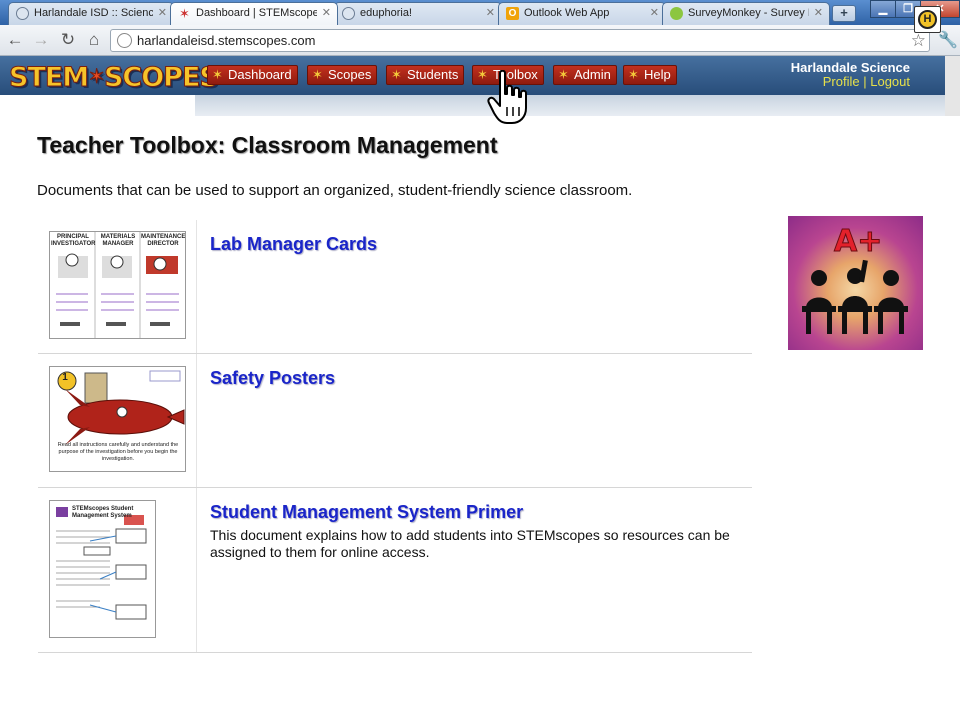 This screenshot has height=720, width=960. I want to click on badge-letter: H, so click(927, 19).